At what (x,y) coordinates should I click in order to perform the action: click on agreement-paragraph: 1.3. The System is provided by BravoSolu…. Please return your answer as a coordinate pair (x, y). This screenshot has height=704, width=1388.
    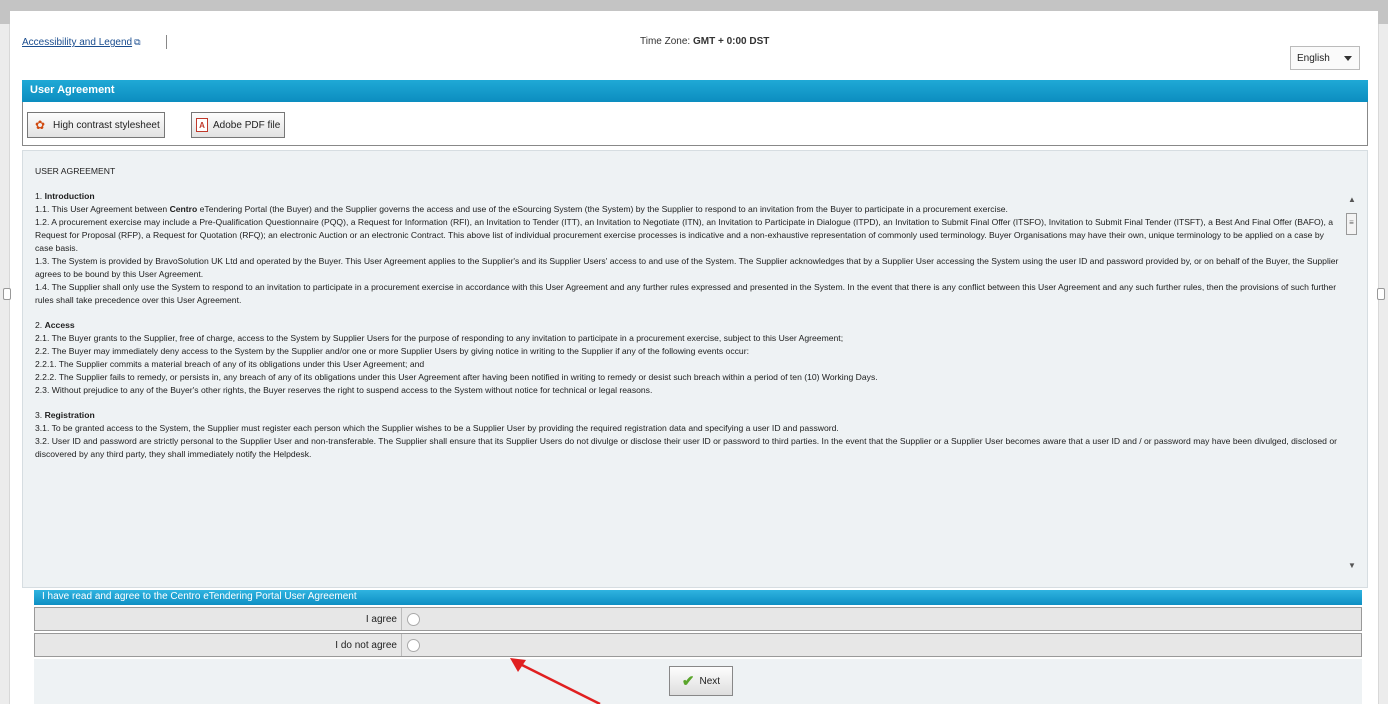
    Looking at the image, I should click on (687, 267).